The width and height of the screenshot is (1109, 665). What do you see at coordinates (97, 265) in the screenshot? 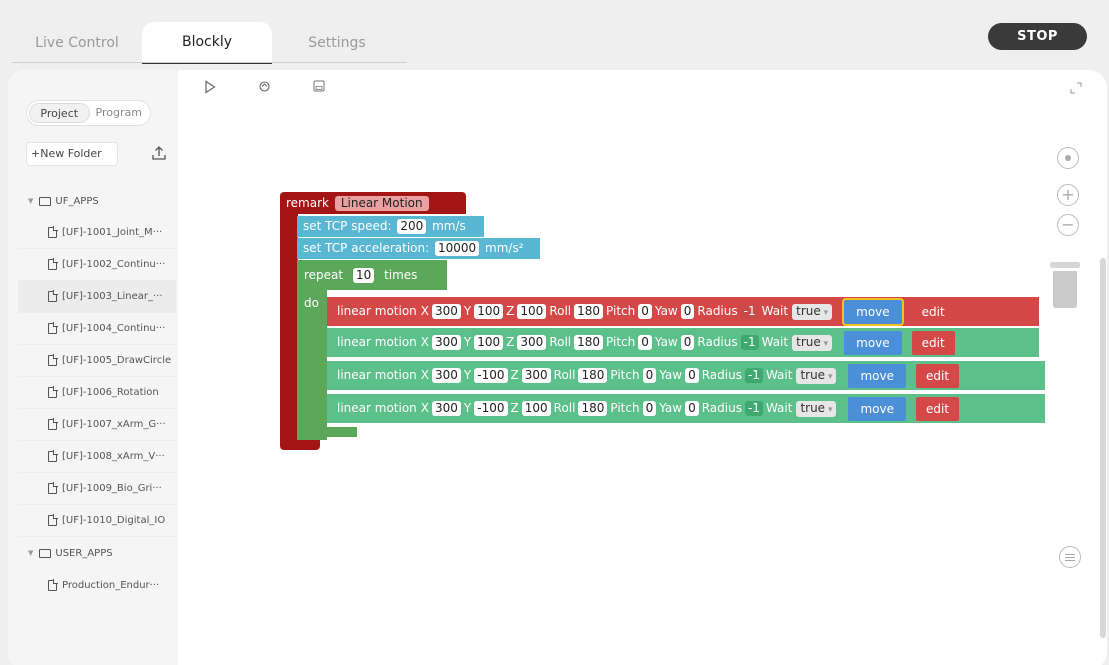
I see `file-item: [UF]-1002_Continu···` at bounding box center [97, 265].